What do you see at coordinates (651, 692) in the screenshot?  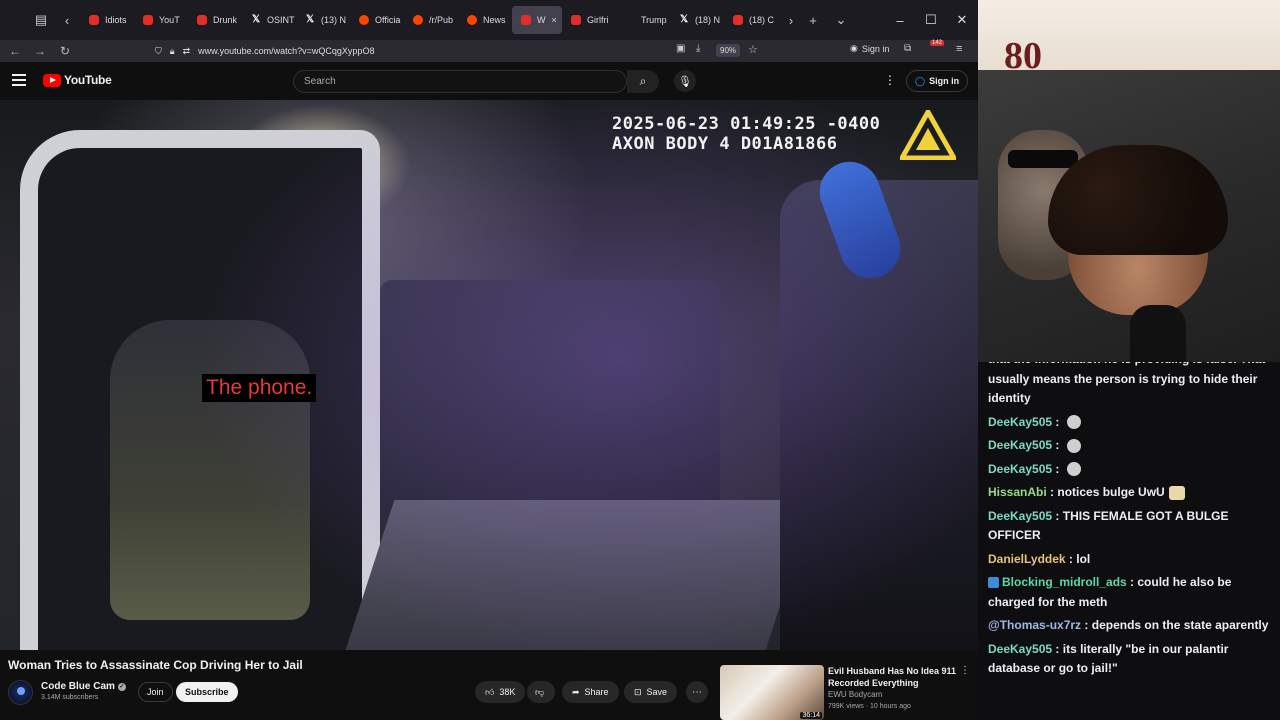 I see `save-button: ⊡ Save` at bounding box center [651, 692].